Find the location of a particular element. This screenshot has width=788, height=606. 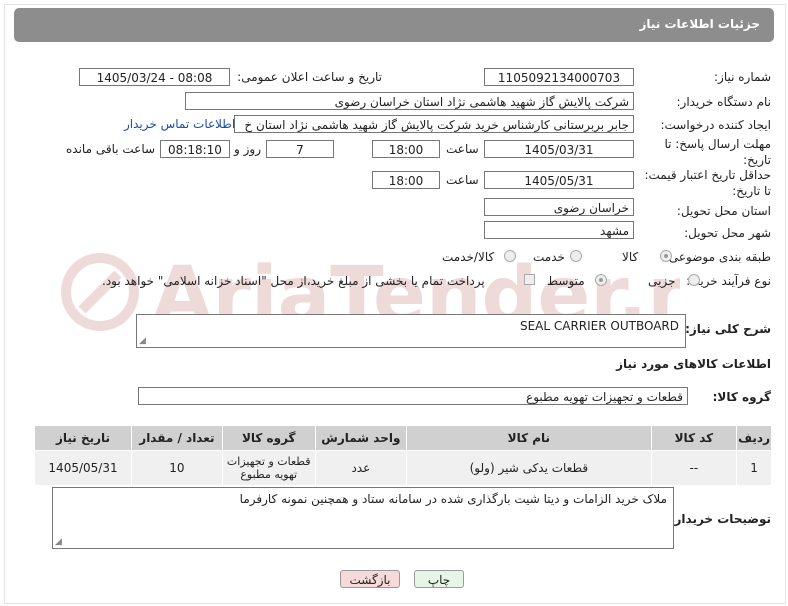

purchase-radio-medium is located at coordinates (601, 280).